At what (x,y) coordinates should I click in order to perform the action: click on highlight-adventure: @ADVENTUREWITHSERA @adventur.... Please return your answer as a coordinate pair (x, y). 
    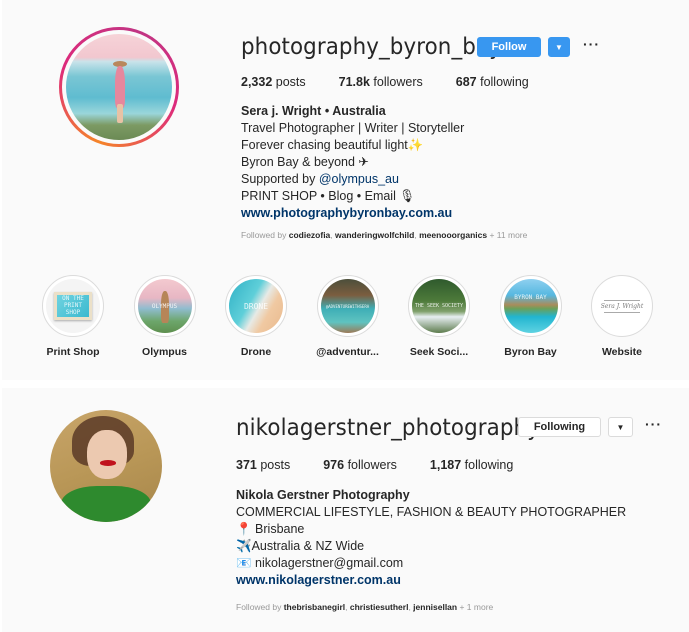
    Looking at the image, I should click on (347, 316).